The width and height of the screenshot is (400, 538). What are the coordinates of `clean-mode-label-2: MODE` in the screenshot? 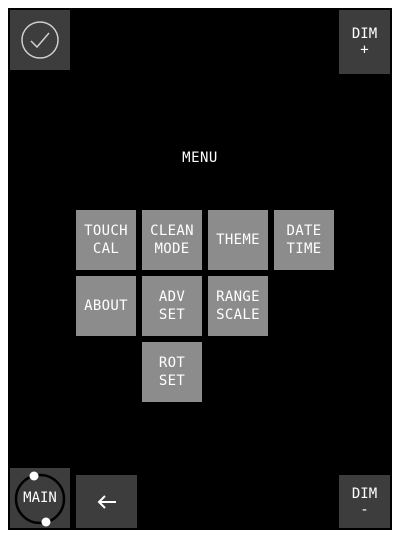 It's located at (172, 249).